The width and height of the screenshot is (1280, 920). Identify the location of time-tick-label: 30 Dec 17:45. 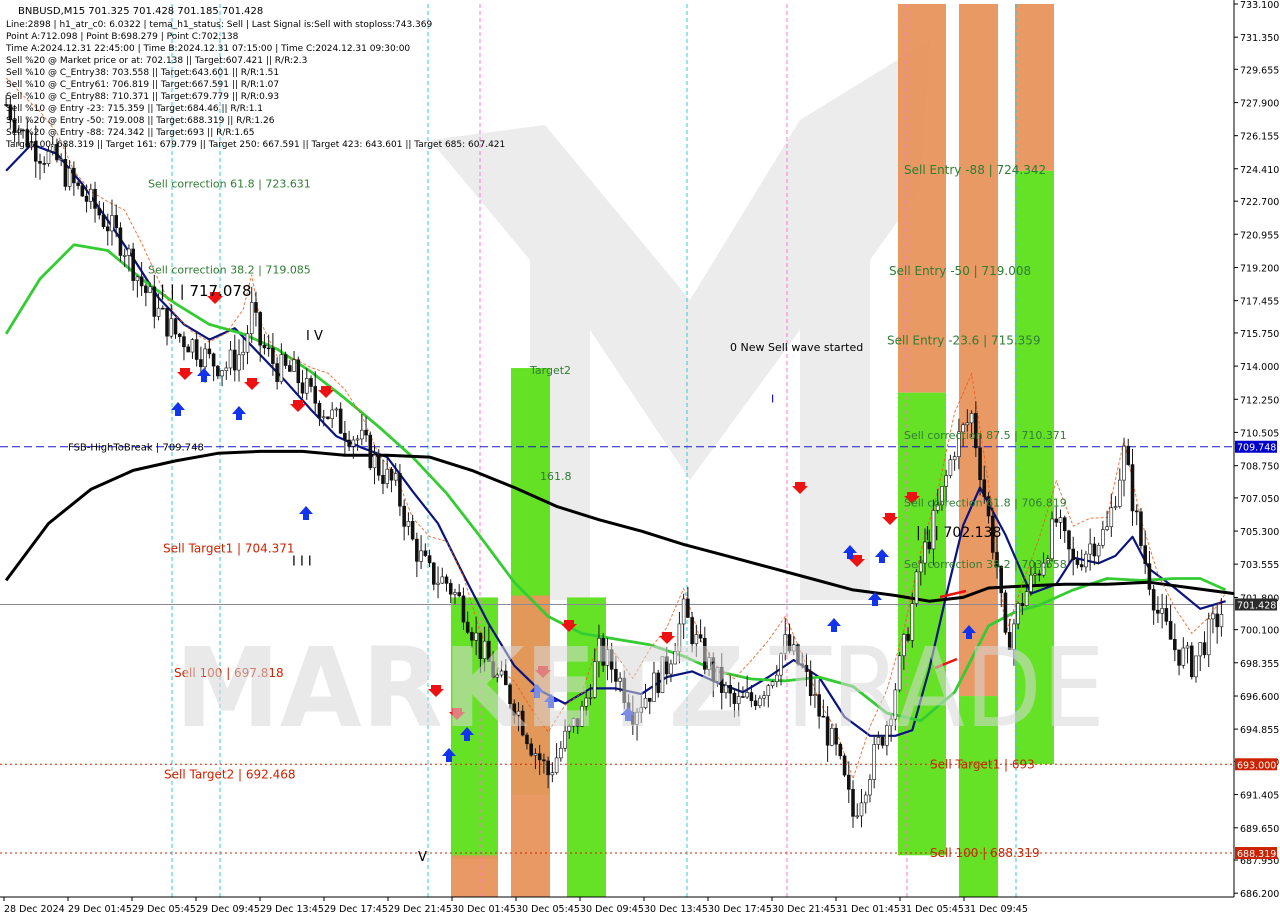
(740, 909).